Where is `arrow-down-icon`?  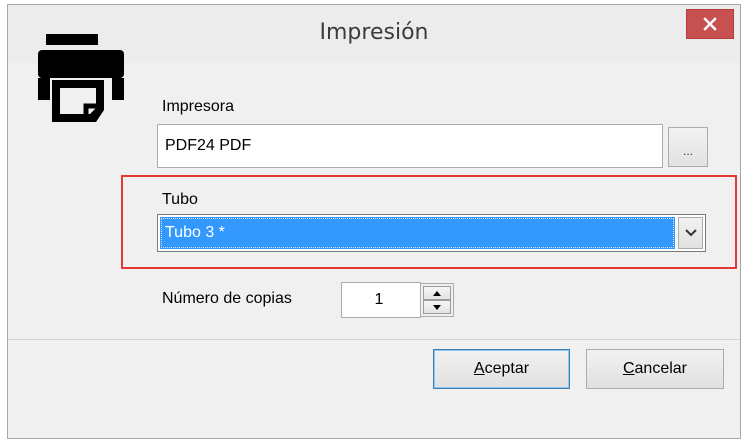
arrow-down-icon is located at coordinates (437, 307).